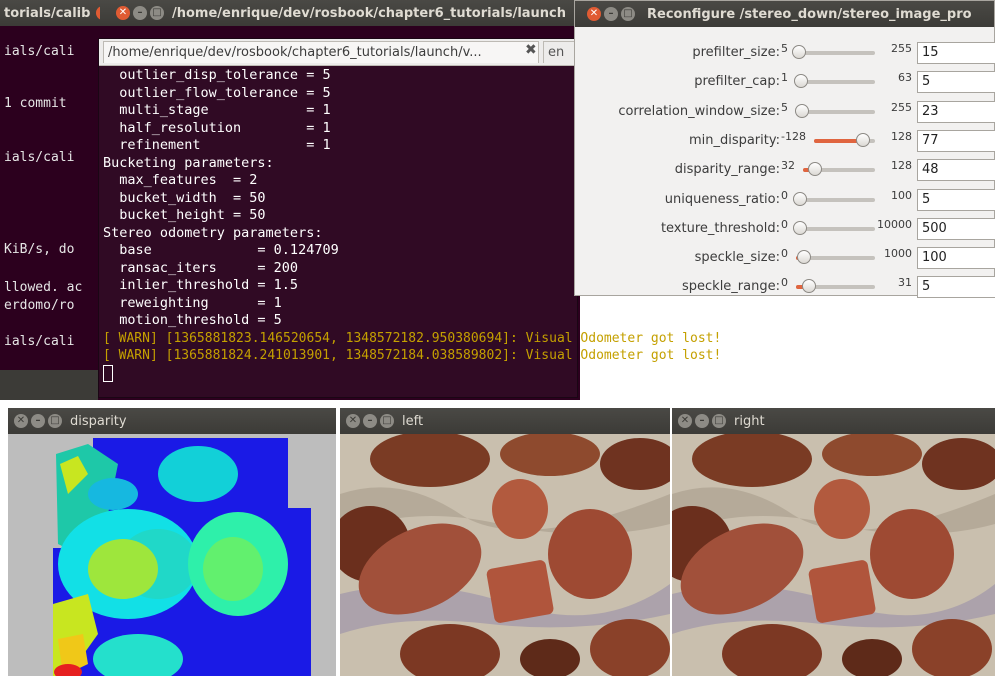 The height and width of the screenshot is (676, 995). Describe the element at coordinates (727, 170) in the screenshot. I see `param-name: disparity_range:` at that location.